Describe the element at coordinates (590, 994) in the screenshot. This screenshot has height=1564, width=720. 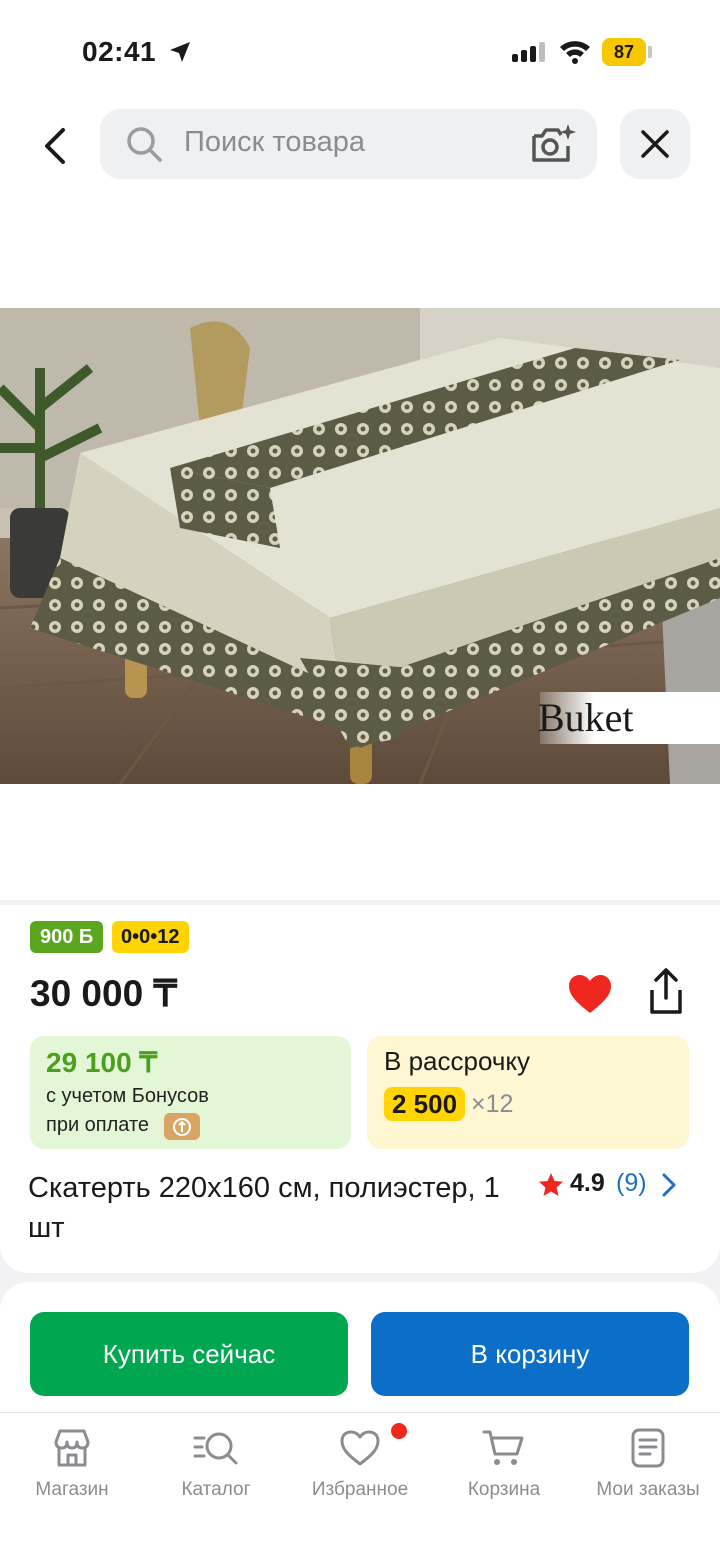
I see `favorite-heart-icon` at that location.